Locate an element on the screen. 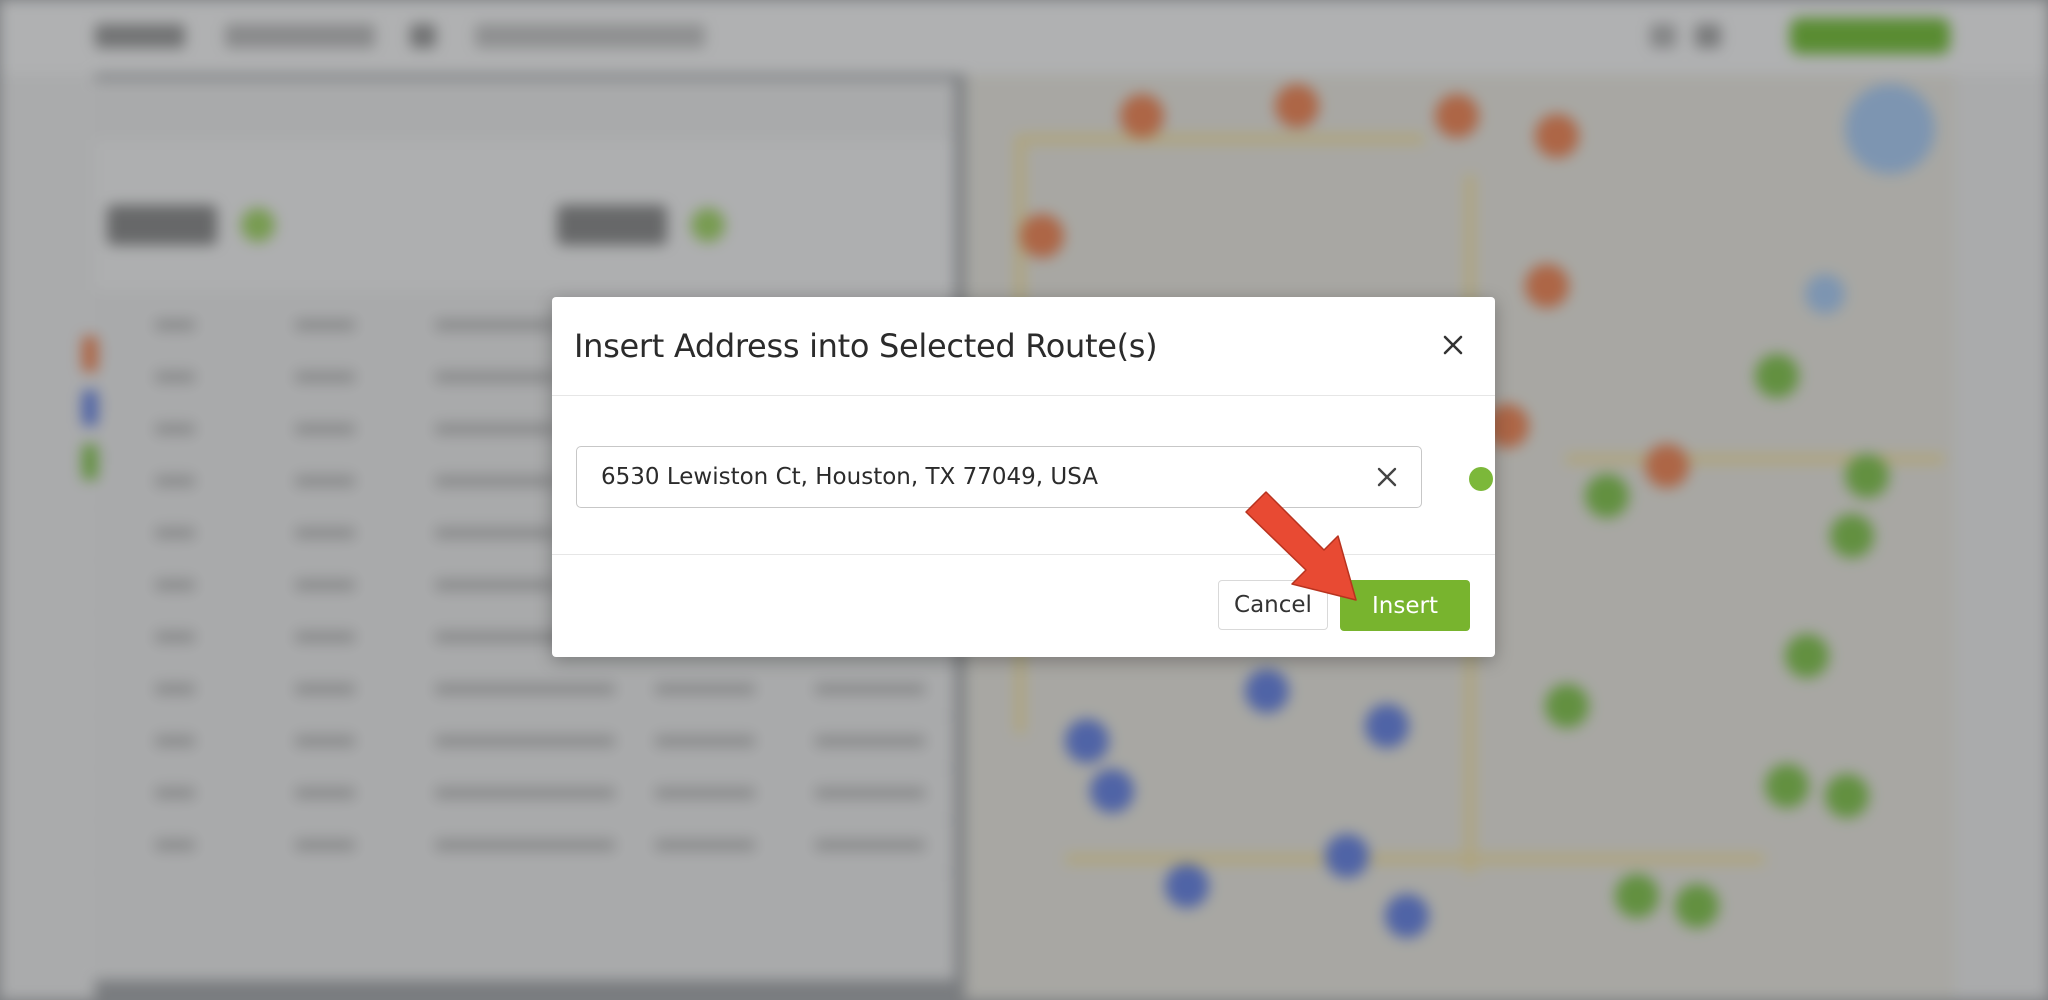 The width and height of the screenshot is (2048, 1000). close-icon is located at coordinates (1453, 345).